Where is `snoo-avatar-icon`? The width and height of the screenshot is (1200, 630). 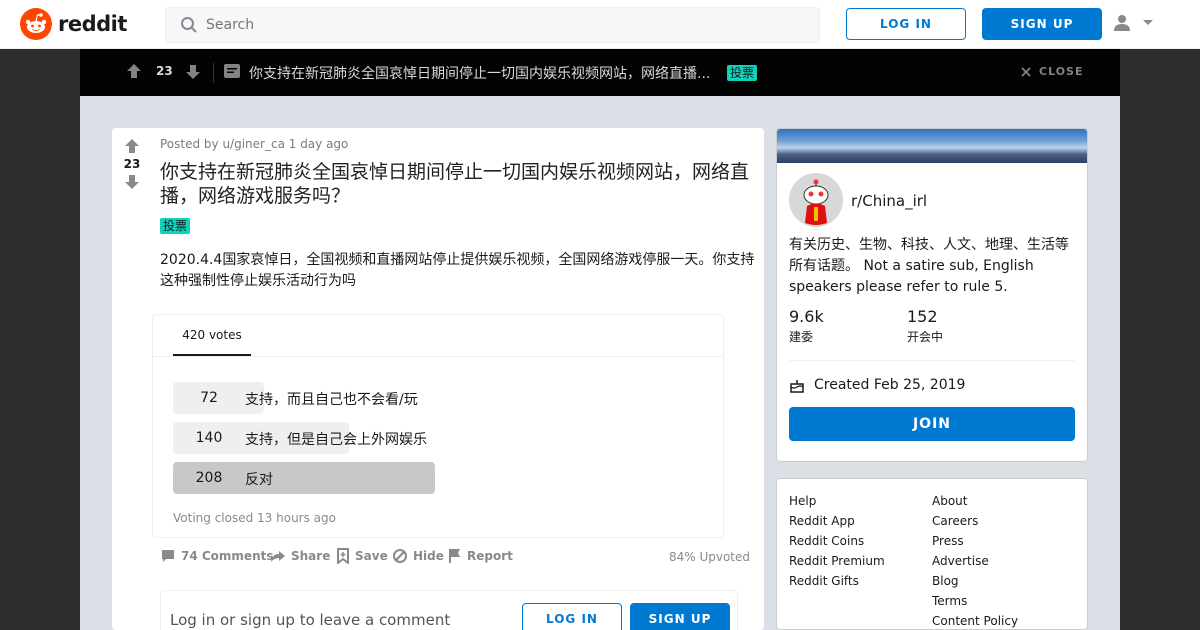
snoo-avatar-icon is located at coordinates (816, 200).